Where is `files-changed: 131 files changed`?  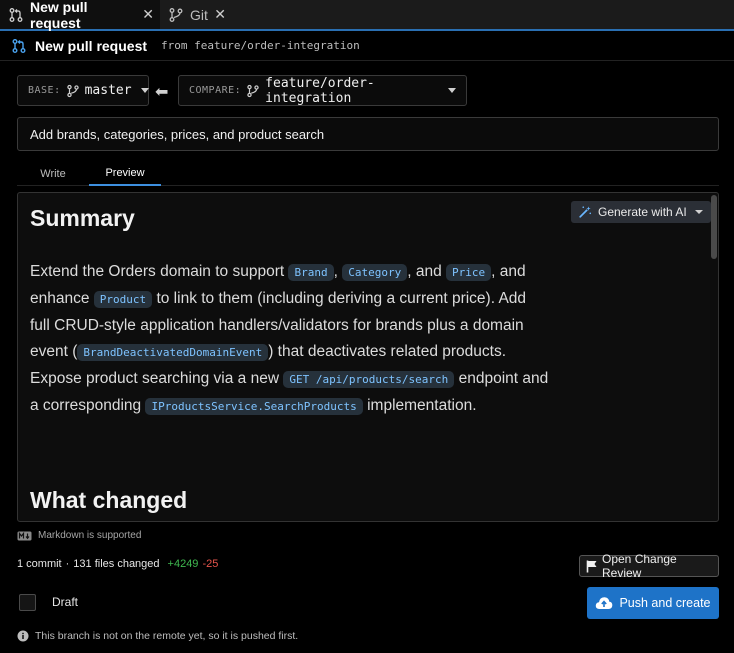
files-changed: 131 files changed is located at coordinates (116, 564).